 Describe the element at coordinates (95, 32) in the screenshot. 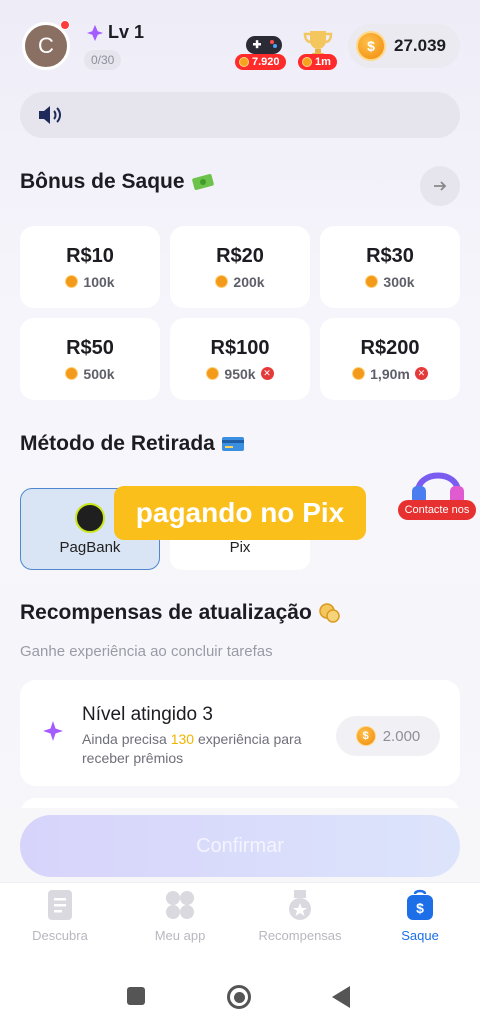

I see `diamond-icon` at that location.